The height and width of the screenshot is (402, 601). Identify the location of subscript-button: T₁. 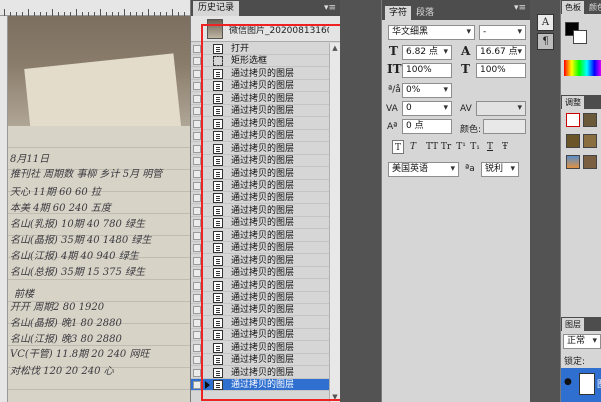
(475, 147).